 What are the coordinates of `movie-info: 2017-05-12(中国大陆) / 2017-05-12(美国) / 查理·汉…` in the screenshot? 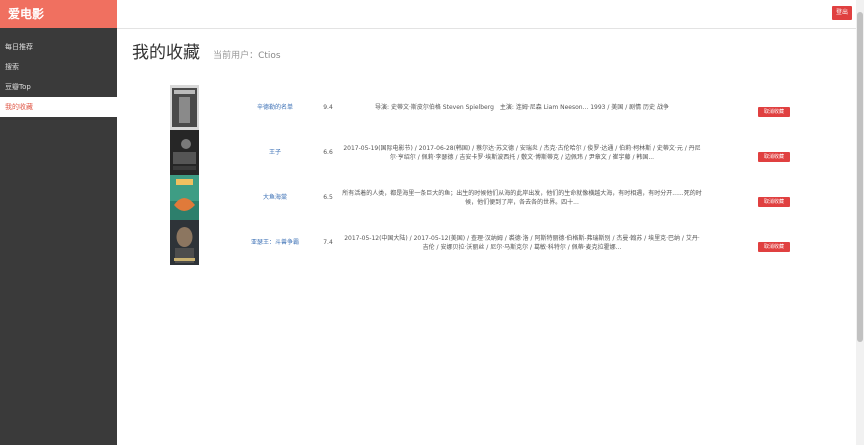 It's located at (522, 242).